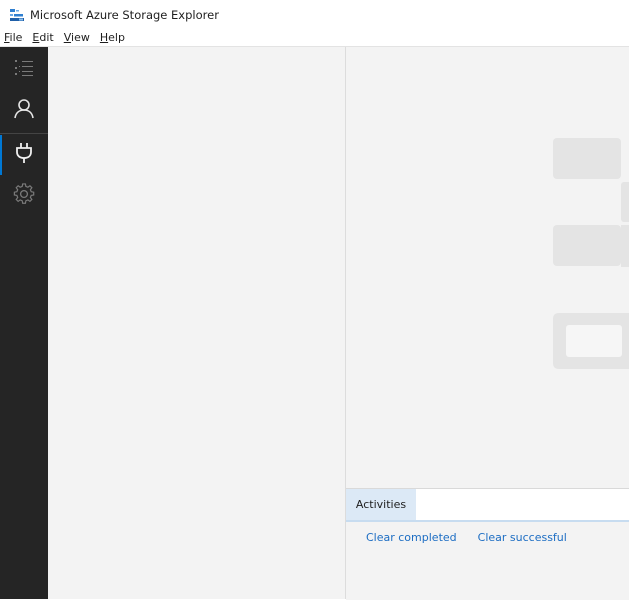 The width and height of the screenshot is (629, 600). What do you see at coordinates (42, 37) in the screenshot?
I see `menu-edit: Edit` at bounding box center [42, 37].